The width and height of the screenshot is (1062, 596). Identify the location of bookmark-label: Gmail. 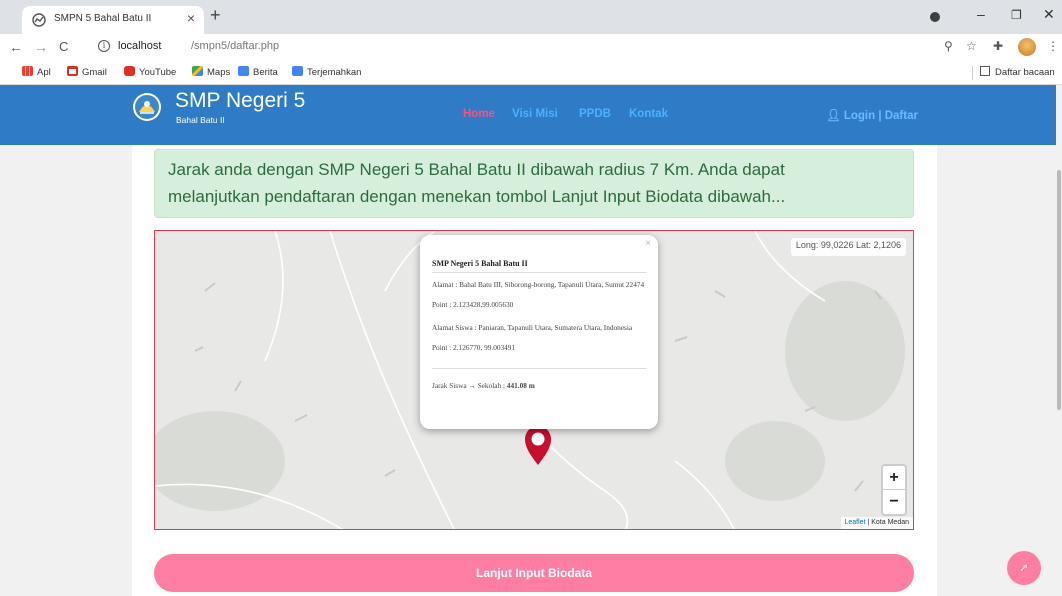
(94, 72).